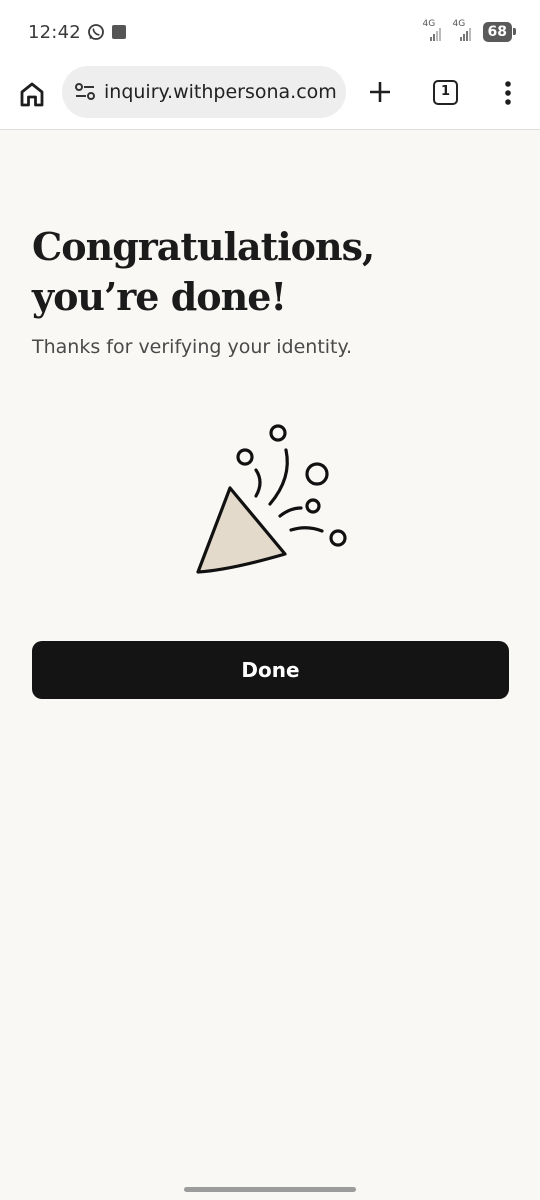  I want to click on status-bar: 12:42 4G 4G 68, so click(270, 32).